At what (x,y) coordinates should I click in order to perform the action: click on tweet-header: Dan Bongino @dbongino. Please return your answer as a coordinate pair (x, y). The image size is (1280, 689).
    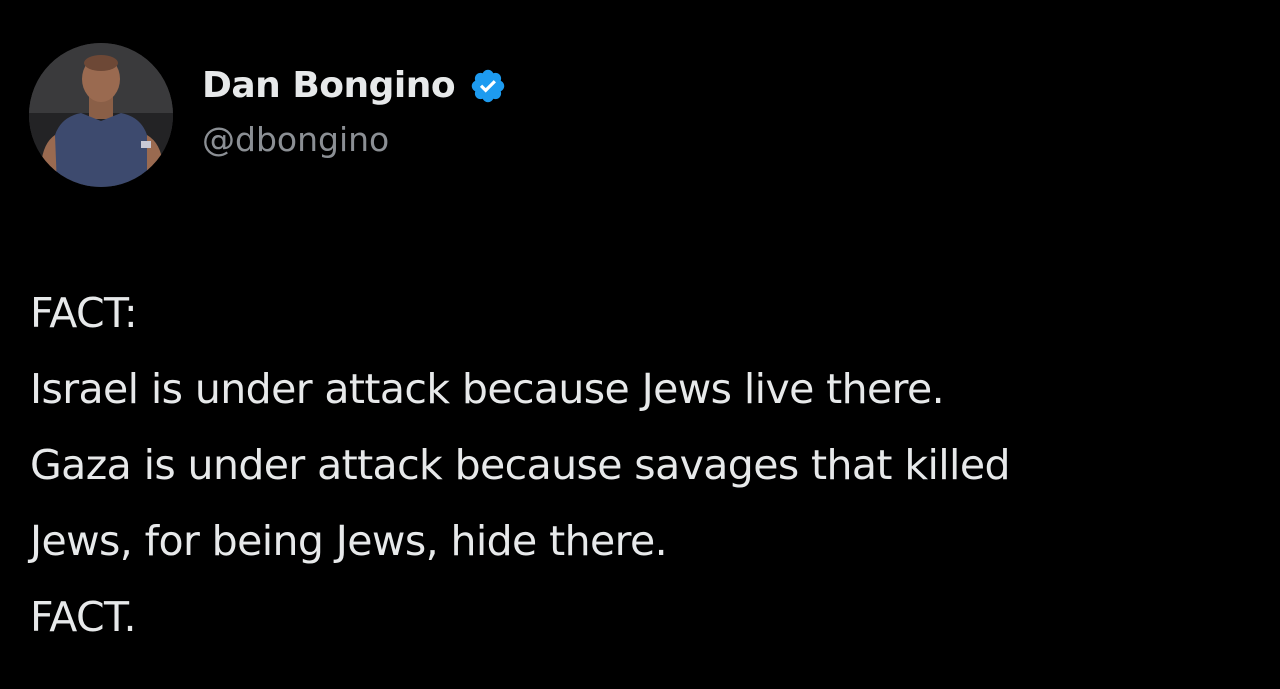
    Looking at the image, I should click on (354, 111).